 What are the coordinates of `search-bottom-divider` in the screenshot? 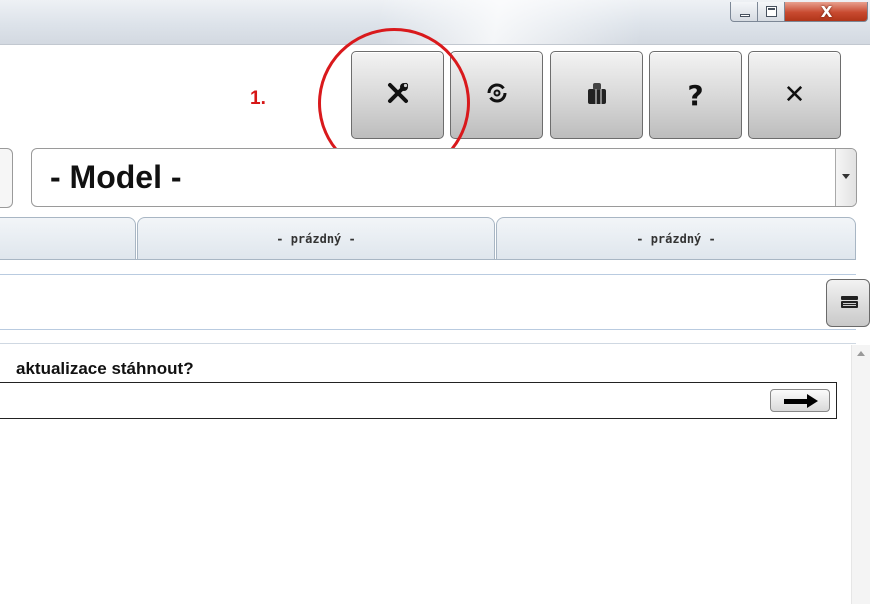 It's located at (428, 329).